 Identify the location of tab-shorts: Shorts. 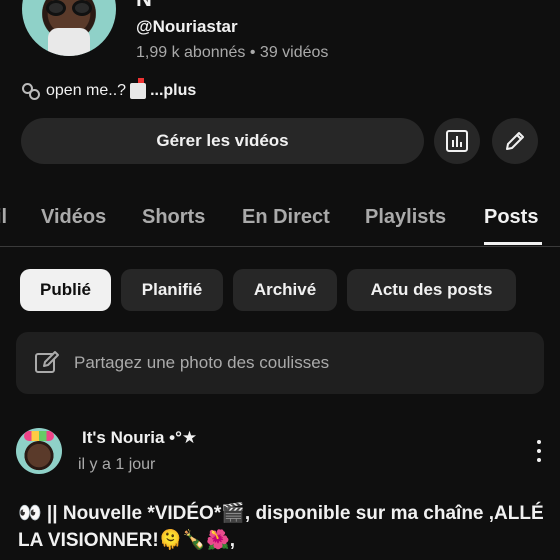
(173, 217).